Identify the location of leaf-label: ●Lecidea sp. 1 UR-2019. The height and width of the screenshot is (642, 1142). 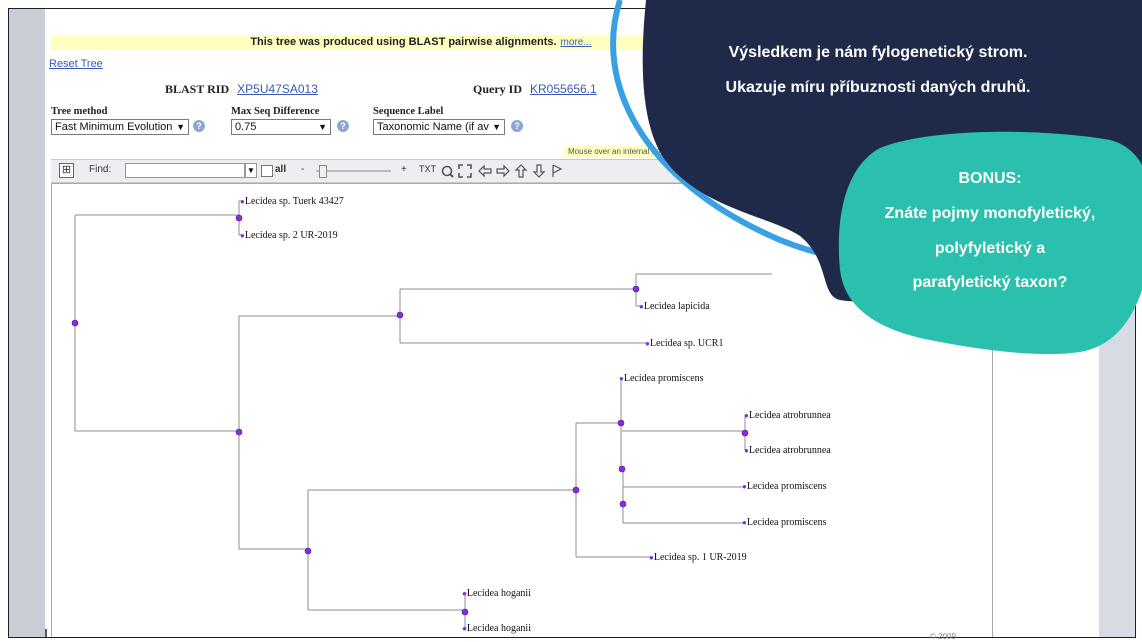
(698, 557).